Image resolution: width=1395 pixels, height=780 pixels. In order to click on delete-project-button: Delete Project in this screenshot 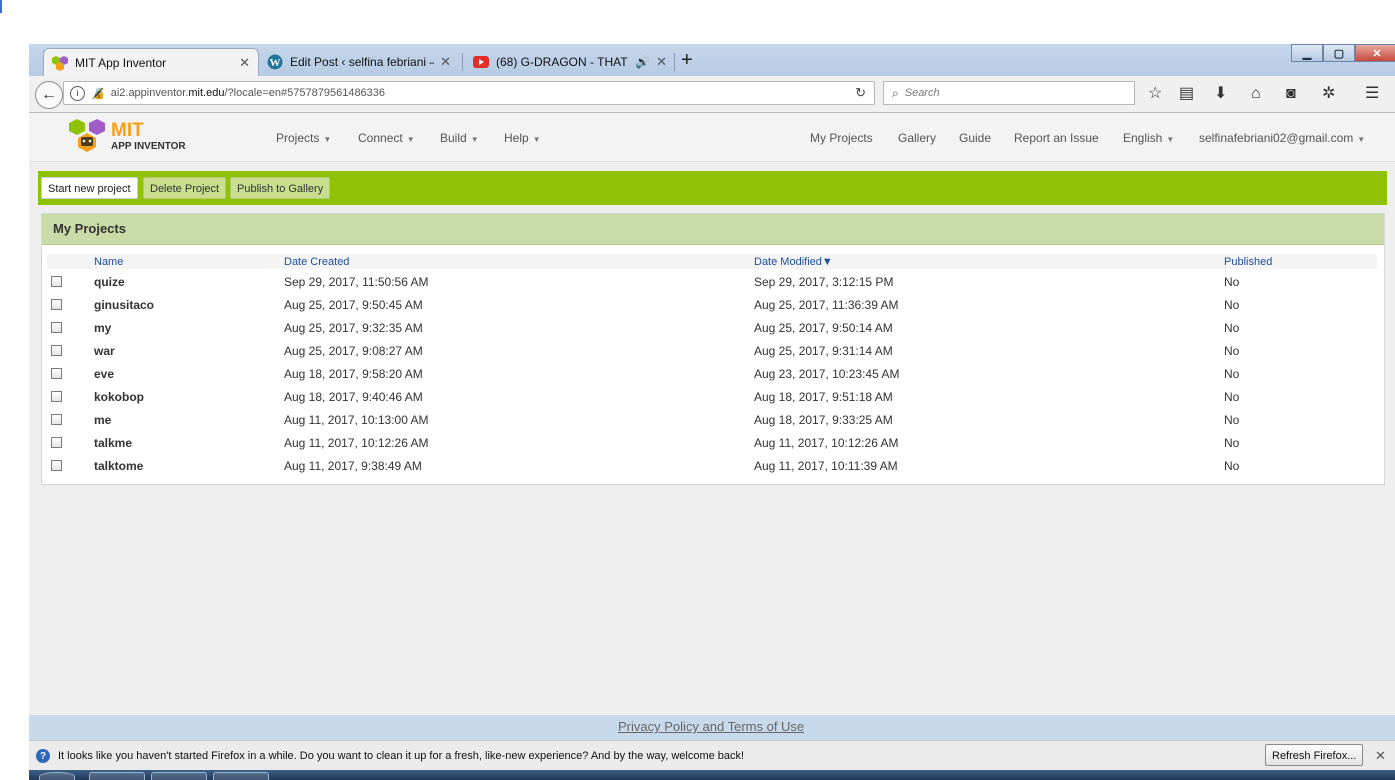, I will do `click(185, 188)`.